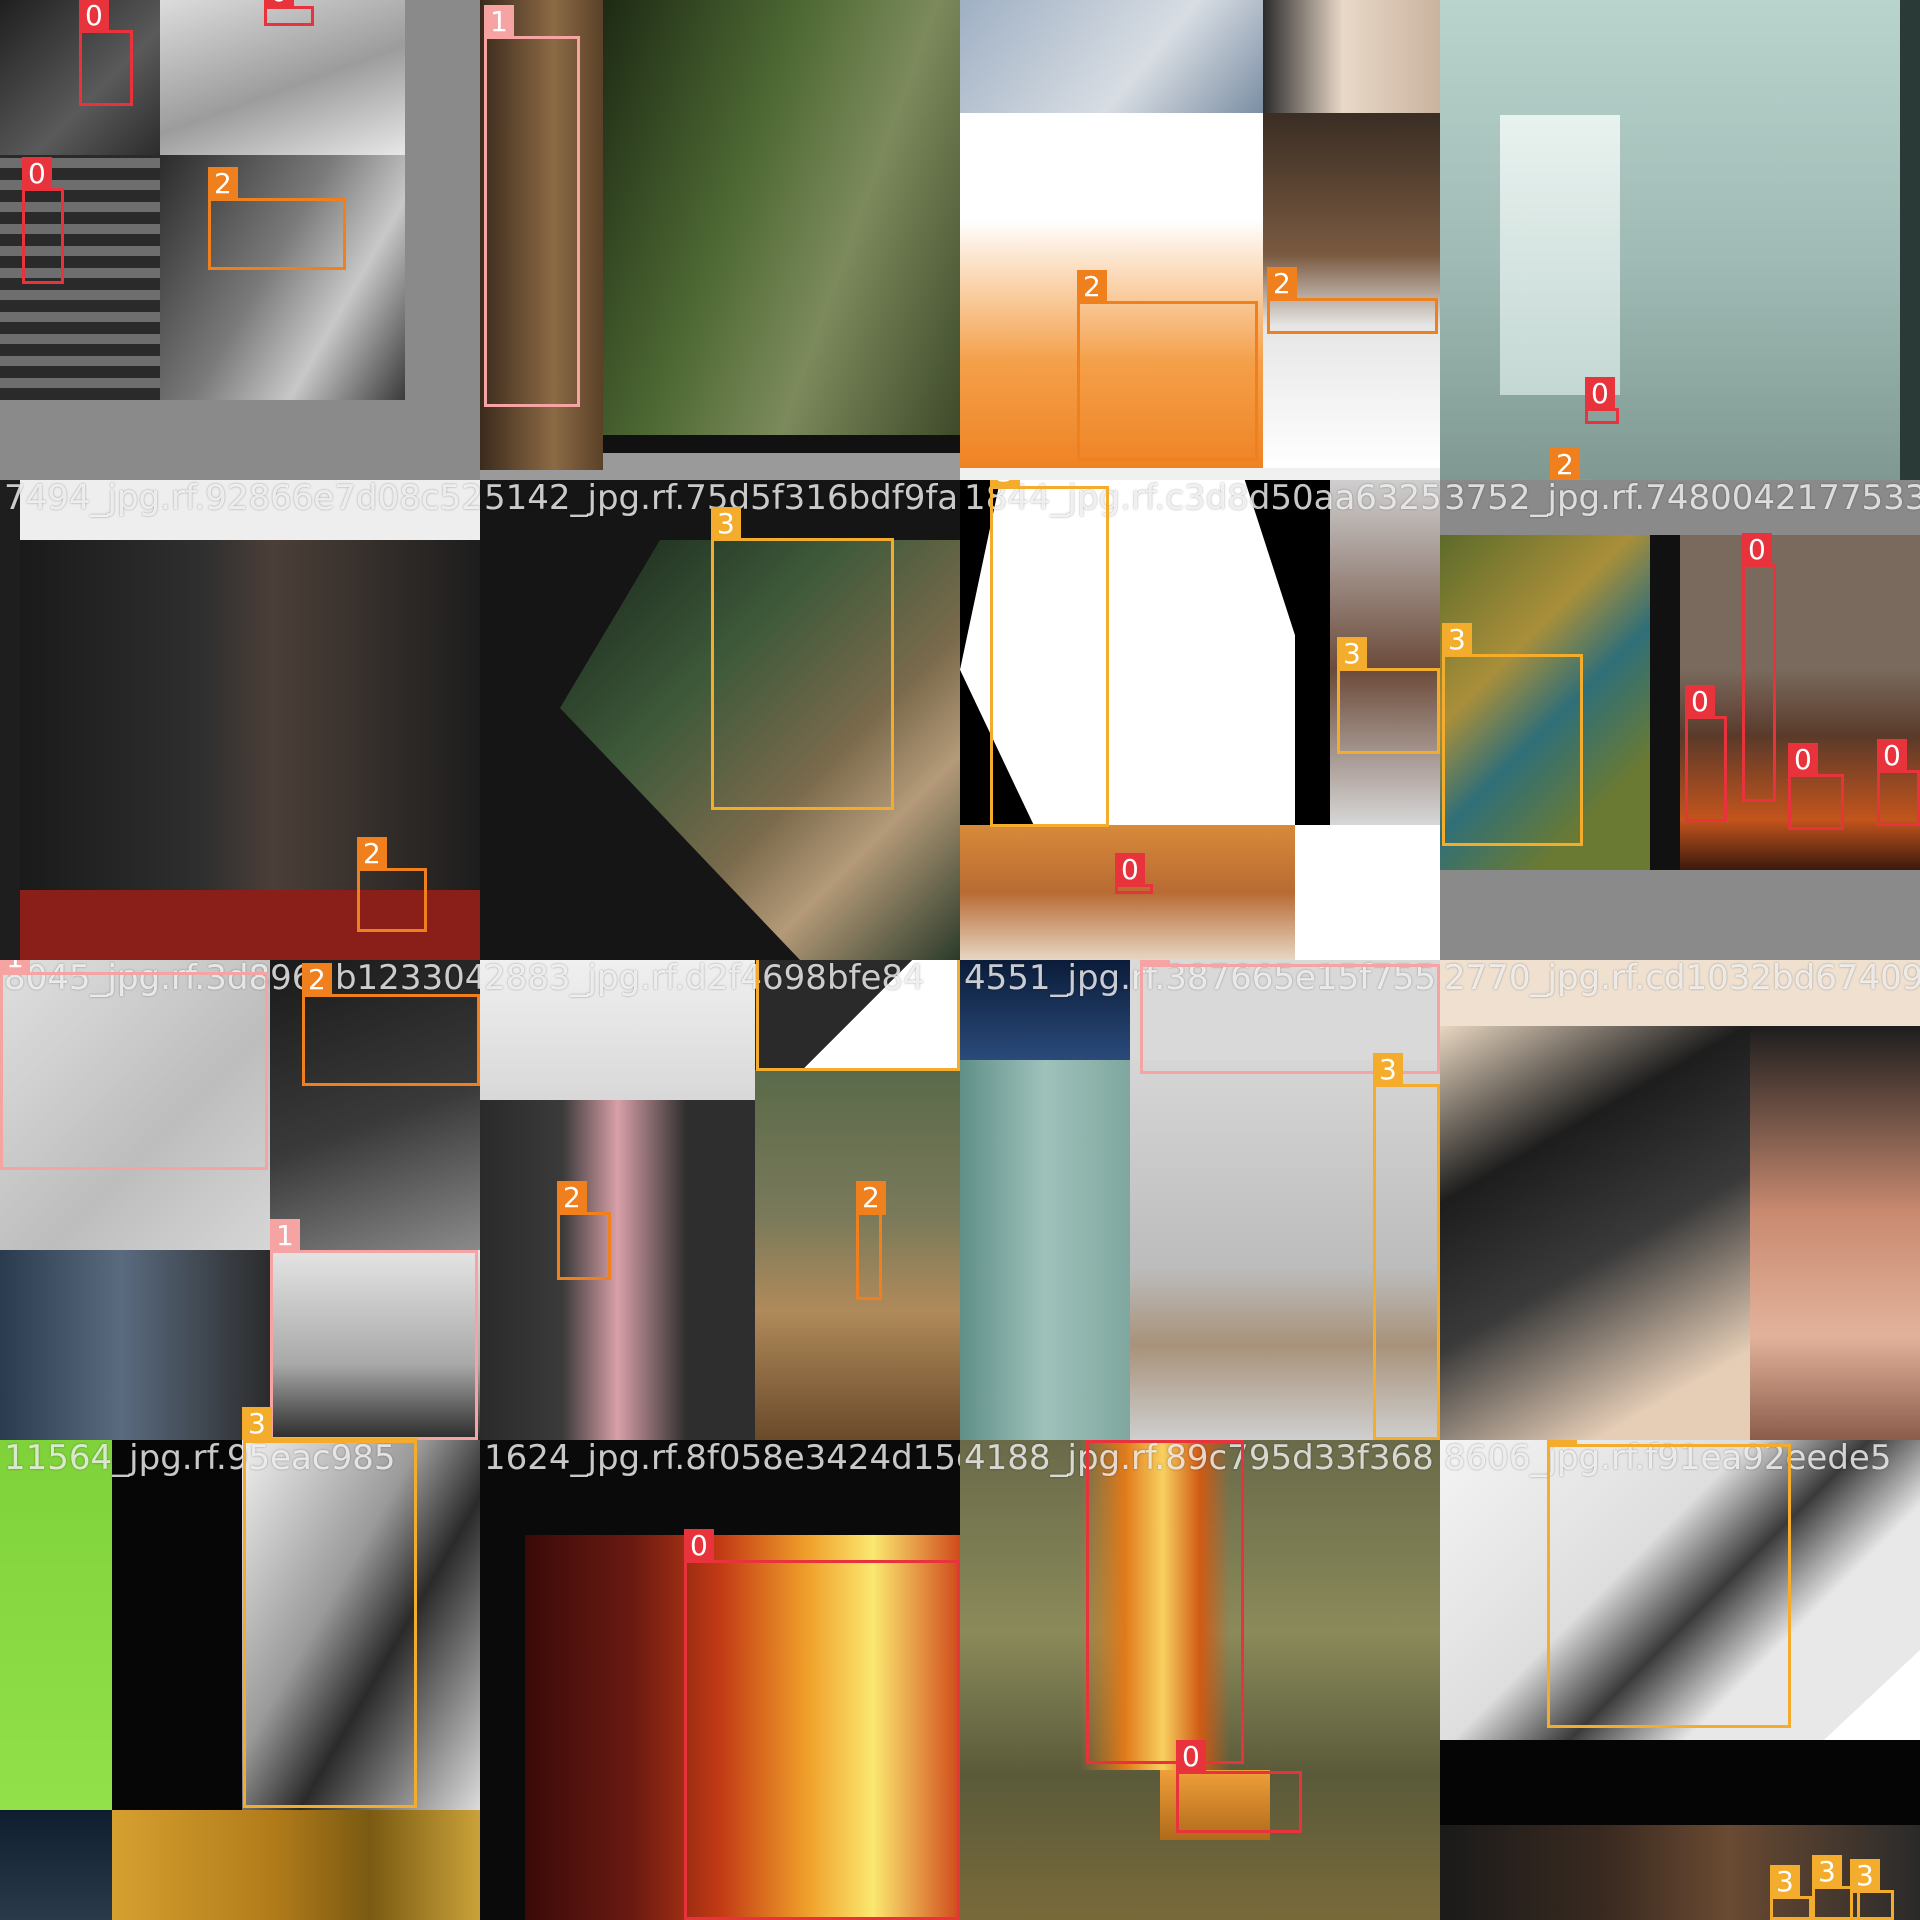 This screenshot has height=1920, width=1920. I want to click on mosaic-tile: 1624_jpg.rf.8f058e3424d15e4 0, so click(720, 1680).